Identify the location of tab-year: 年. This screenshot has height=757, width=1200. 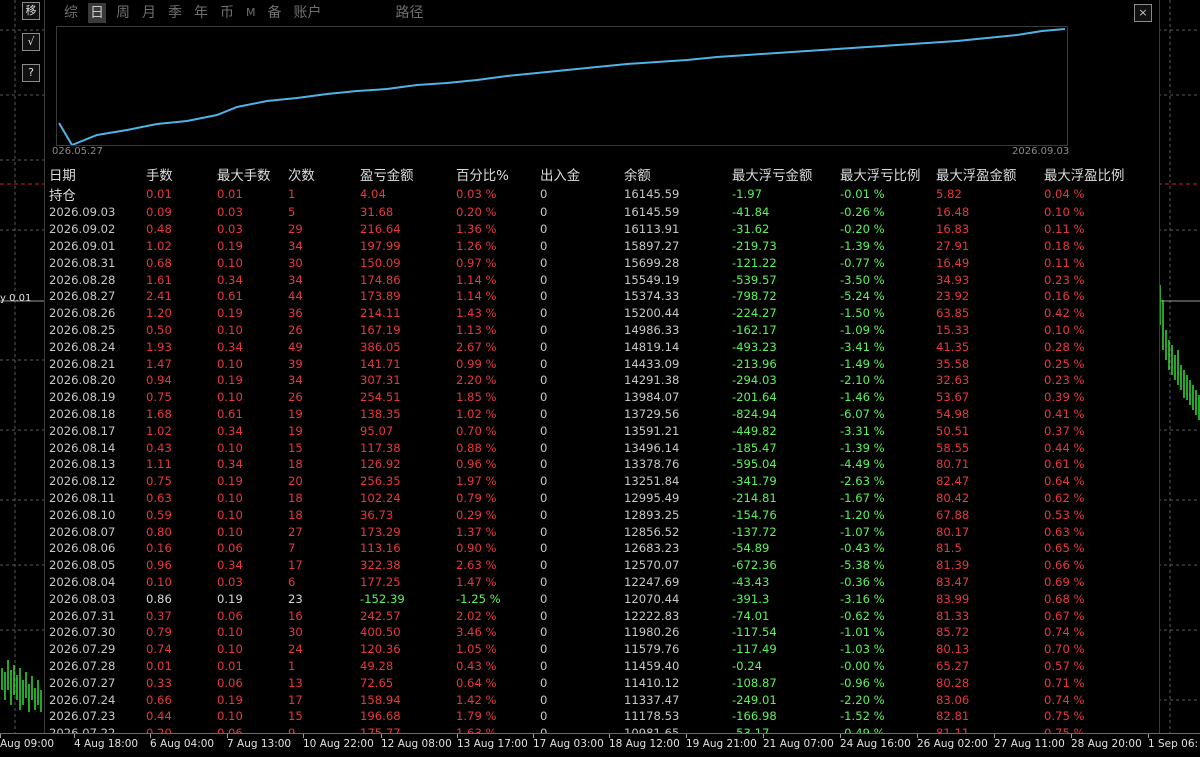
(201, 13).